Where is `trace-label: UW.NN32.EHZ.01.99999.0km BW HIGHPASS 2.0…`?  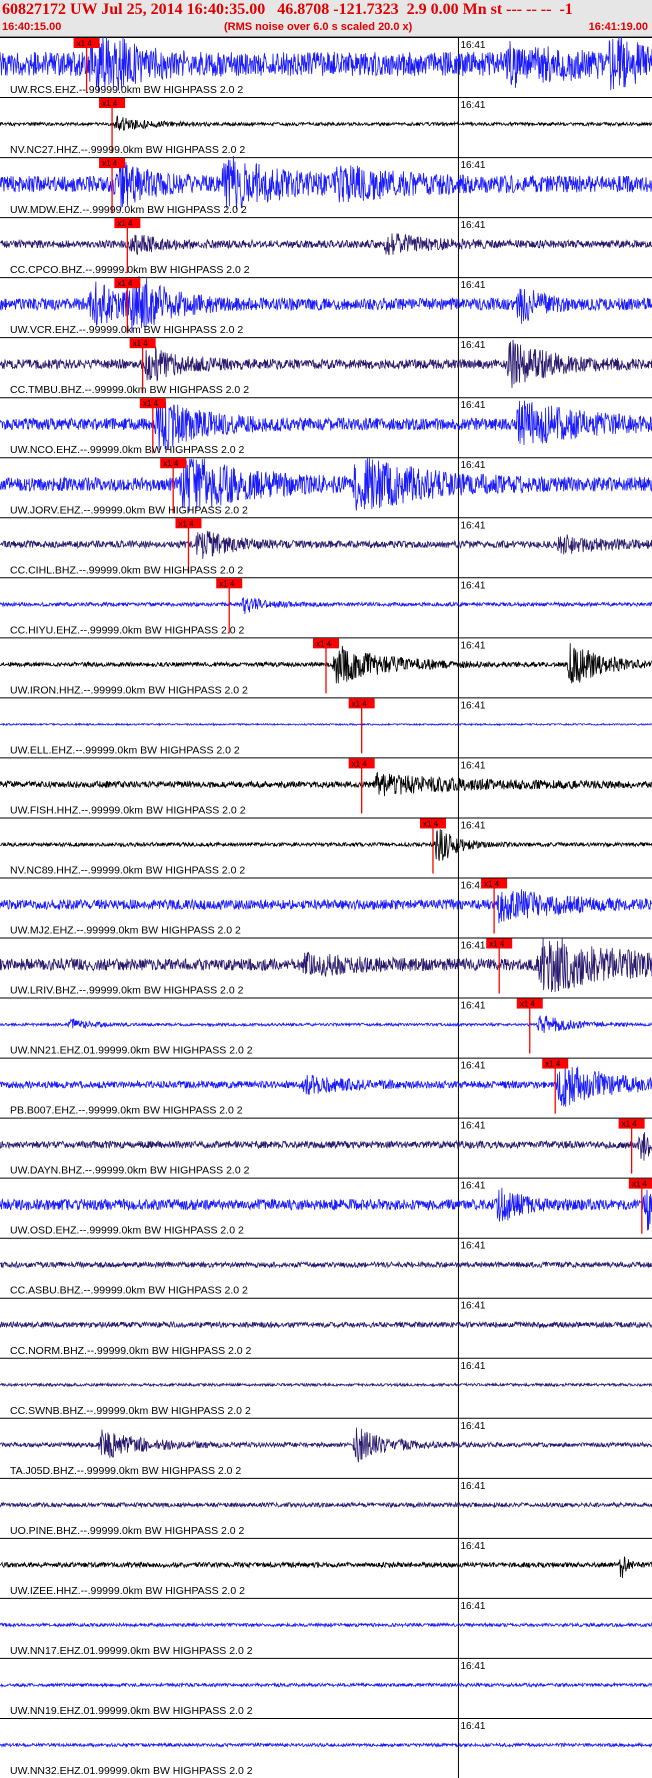
trace-label: UW.NN32.EHZ.01.99999.0km BW HIGHPASS 2.0… is located at coordinates (131, 1771).